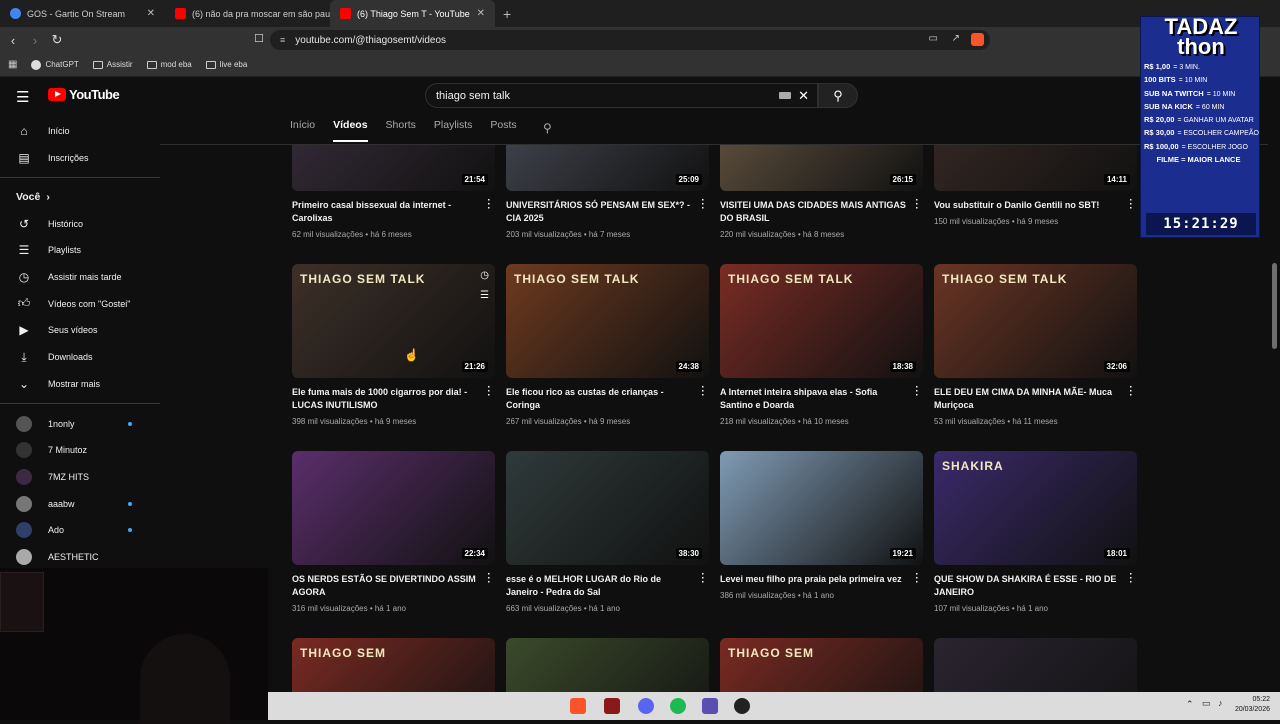 The height and width of the screenshot is (724, 1280). I want to click on system-clock: 05:22 20/03/2026, so click(1252, 705).